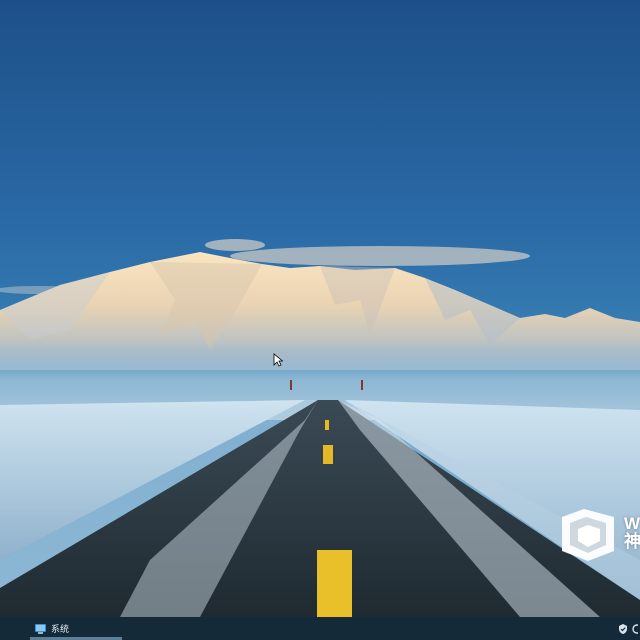  Describe the element at coordinates (632, 523) in the screenshot. I see `watermark-text-line1: W` at that location.